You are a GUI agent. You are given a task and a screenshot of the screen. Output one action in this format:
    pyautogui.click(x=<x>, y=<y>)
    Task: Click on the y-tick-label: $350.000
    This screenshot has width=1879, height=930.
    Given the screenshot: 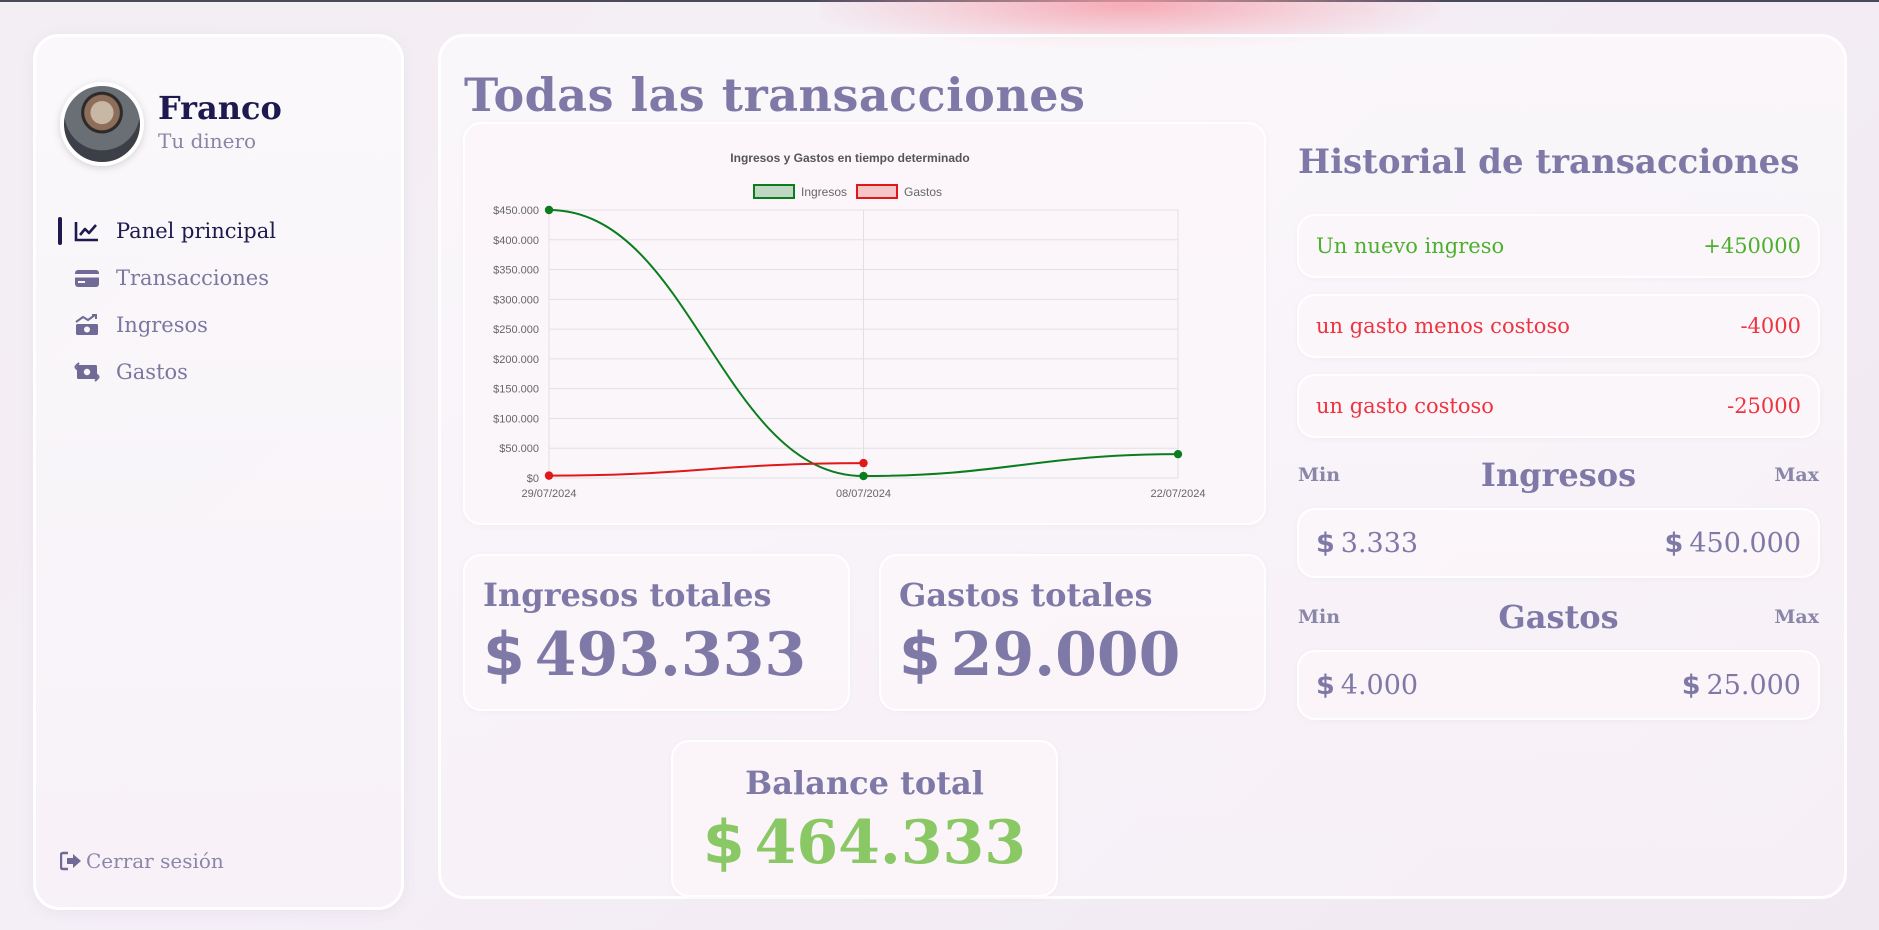 What is the action you would take?
    pyautogui.click(x=516, y=271)
    